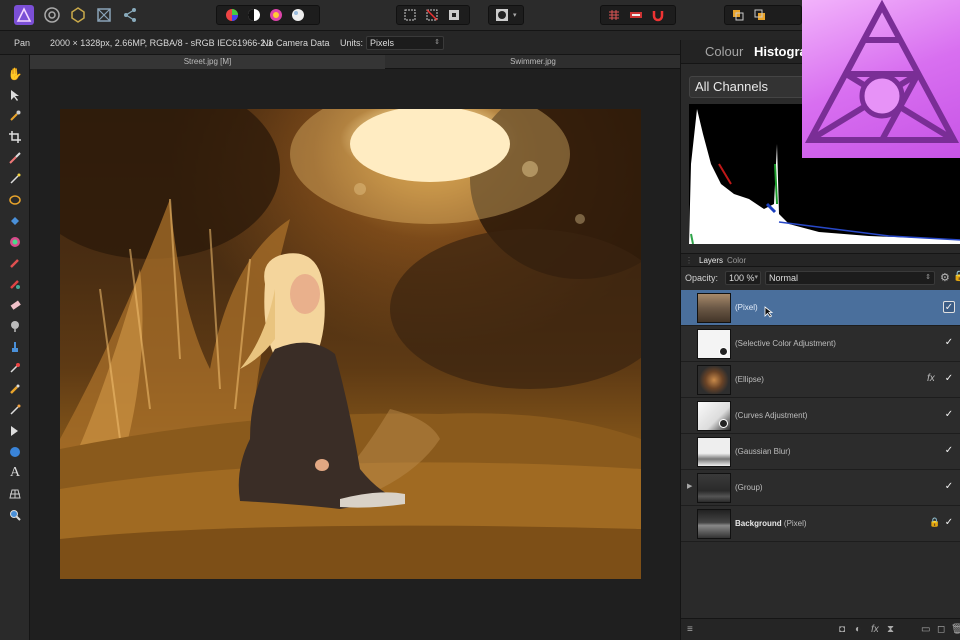 This screenshot has height=640, width=960. I want to click on layer-name: (Gaussian Blur), so click(763, 451).